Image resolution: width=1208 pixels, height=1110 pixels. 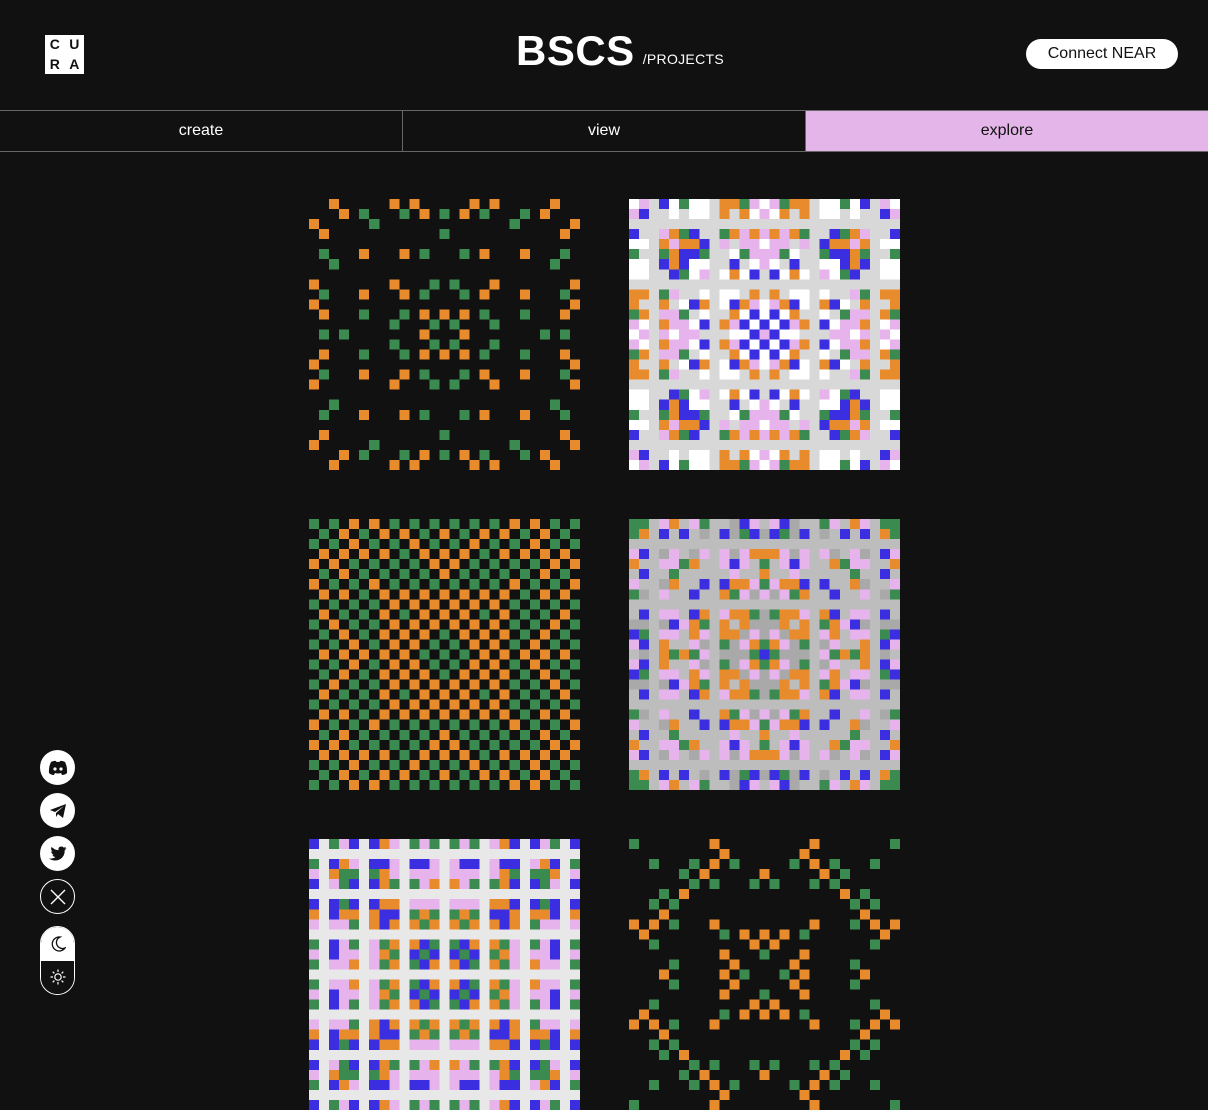 I want to click on telegram-button, so click(x=57, y=810).